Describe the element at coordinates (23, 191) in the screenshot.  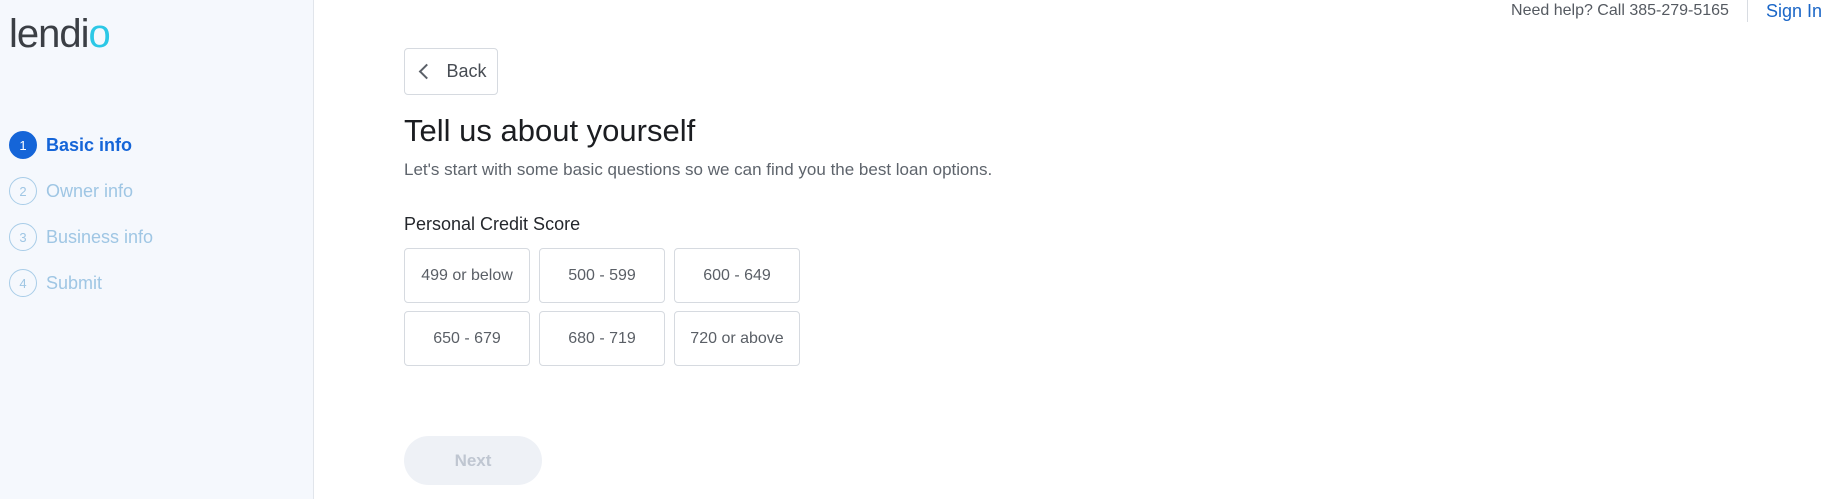
I see `step-number-badge: 2` at that location.